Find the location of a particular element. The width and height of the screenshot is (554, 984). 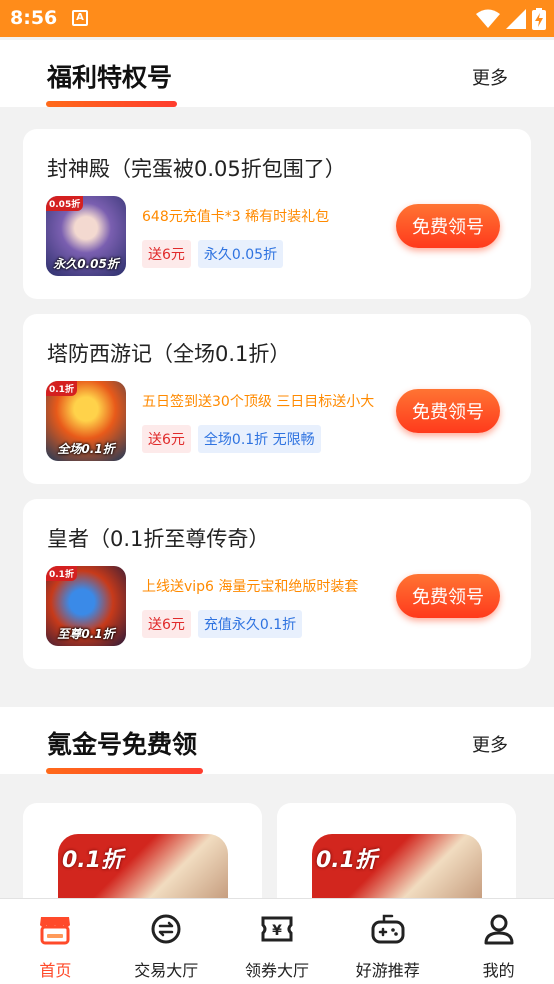

game-name: 封神殿（完蛋被0.05折包围了） is located at coordinates (196, 169).